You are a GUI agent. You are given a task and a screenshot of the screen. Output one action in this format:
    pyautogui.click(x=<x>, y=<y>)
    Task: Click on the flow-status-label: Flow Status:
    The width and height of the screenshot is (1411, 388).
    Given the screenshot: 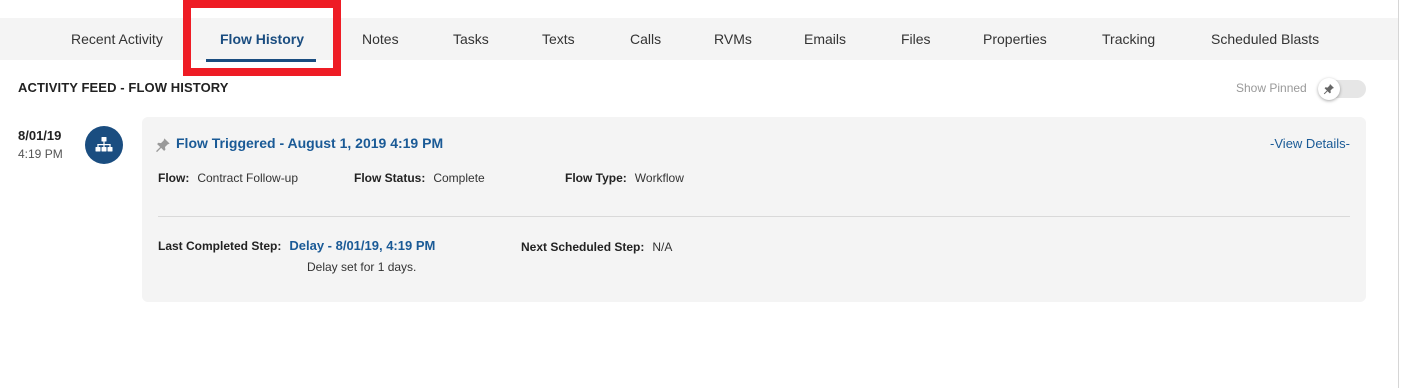 What is the action you would take?
    pyautogui.click(x=390, y=178)
    